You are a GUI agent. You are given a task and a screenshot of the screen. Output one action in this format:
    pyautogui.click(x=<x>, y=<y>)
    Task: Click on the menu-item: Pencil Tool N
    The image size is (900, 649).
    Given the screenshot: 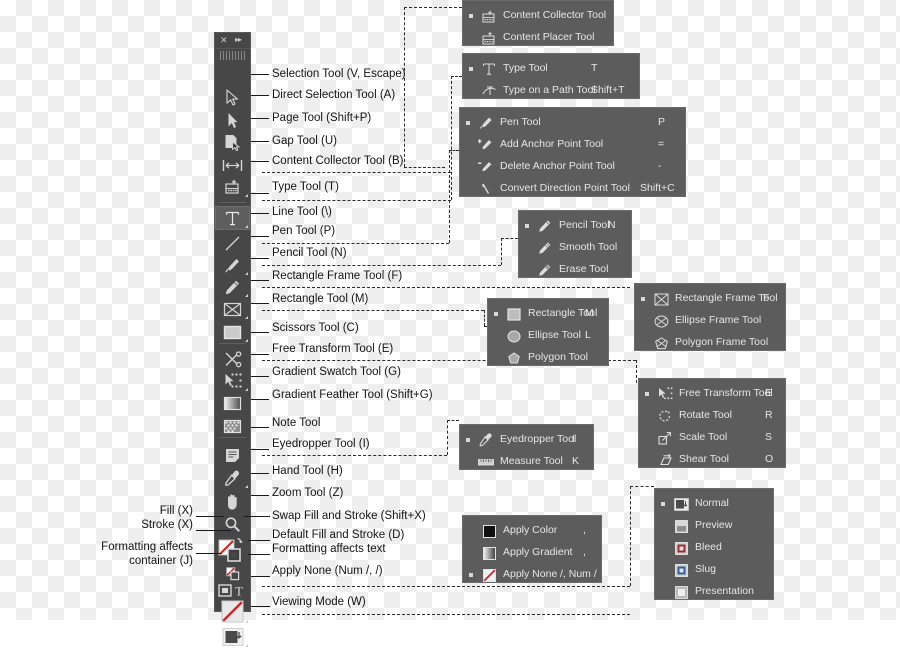 What is the action you would take?
    pyautogui.click(x=575, y=226)
    